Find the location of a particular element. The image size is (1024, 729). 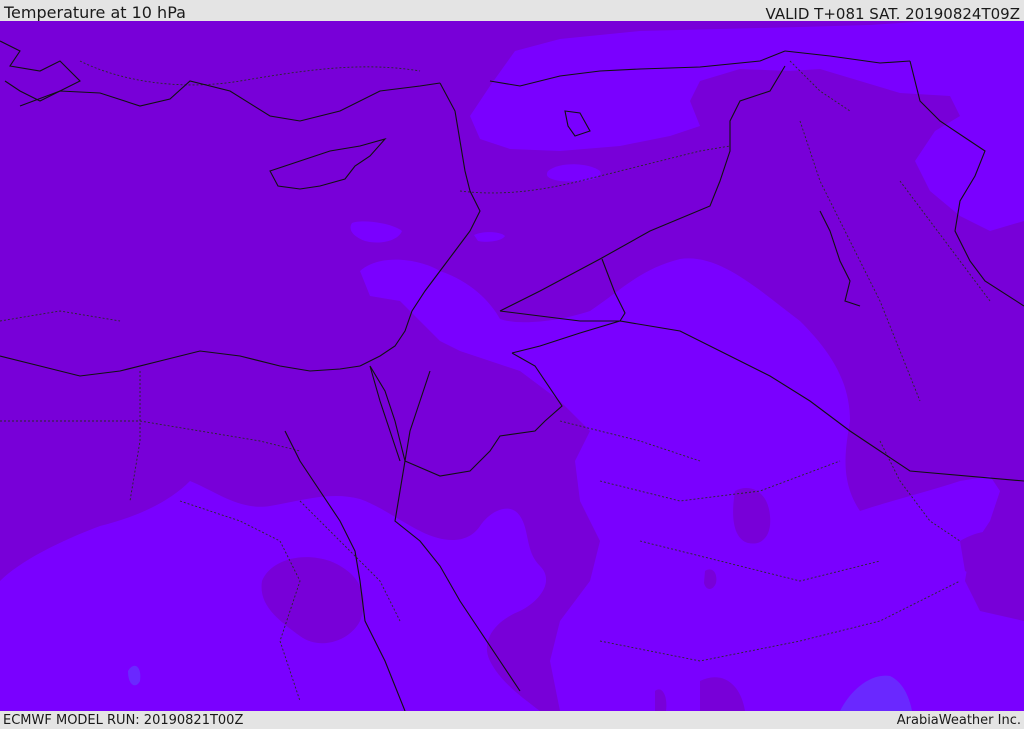

model-run-label: ECMWF MODEL RUN: 20190821T00Z is located at coordinates (123, 720).